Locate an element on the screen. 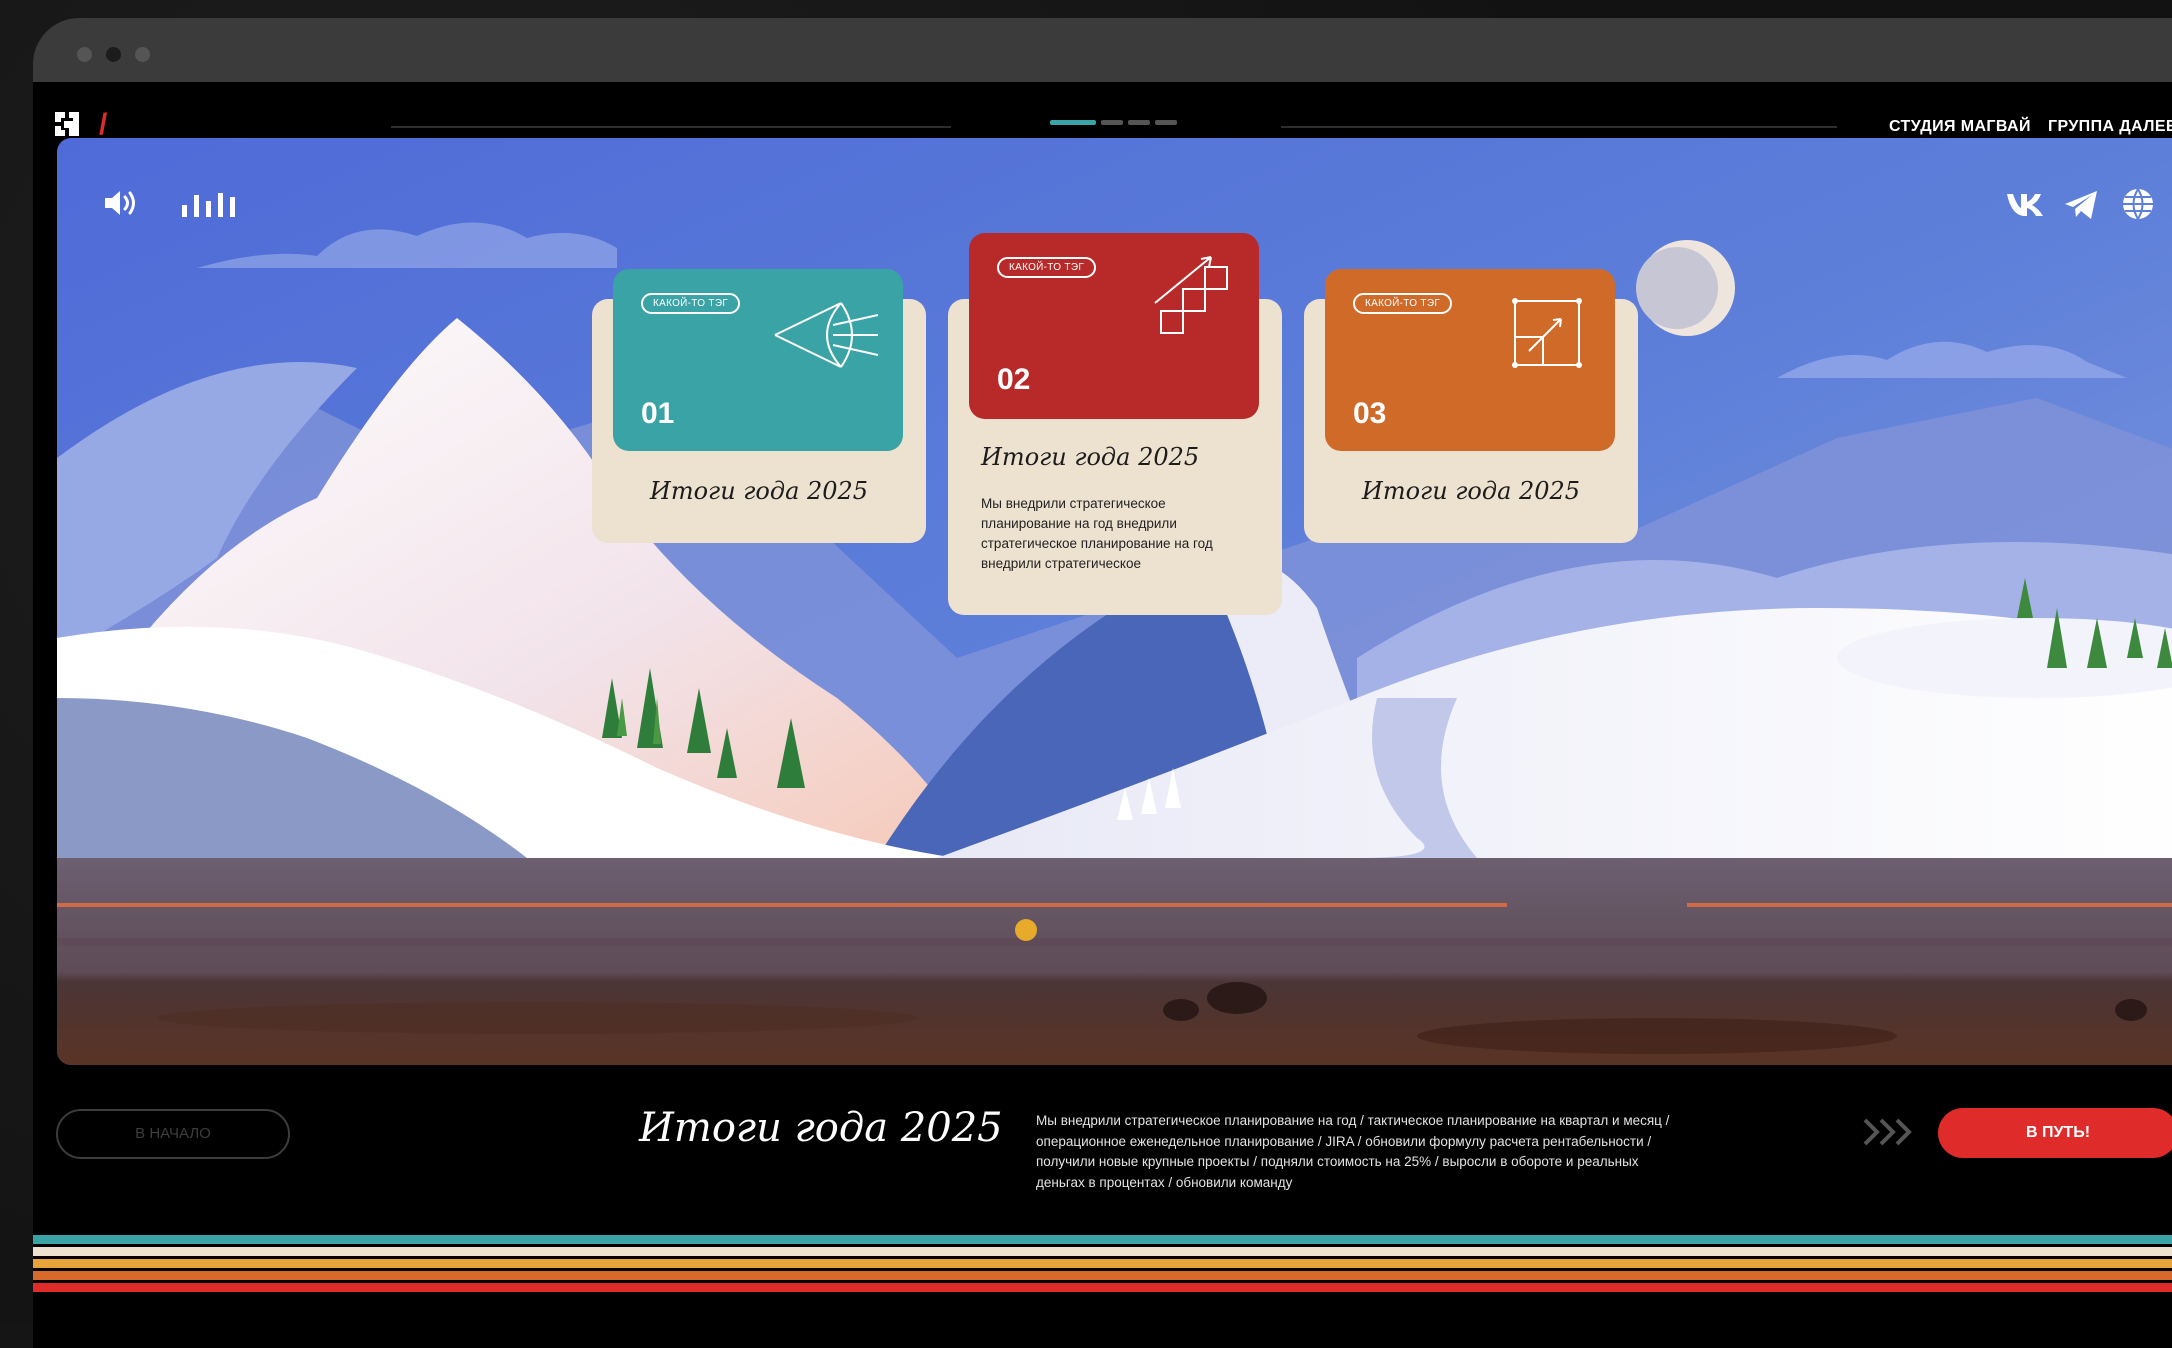 The height and width of the screenshot is (1348, 2172). equalizer-icon is located at coordinates (211, 203).